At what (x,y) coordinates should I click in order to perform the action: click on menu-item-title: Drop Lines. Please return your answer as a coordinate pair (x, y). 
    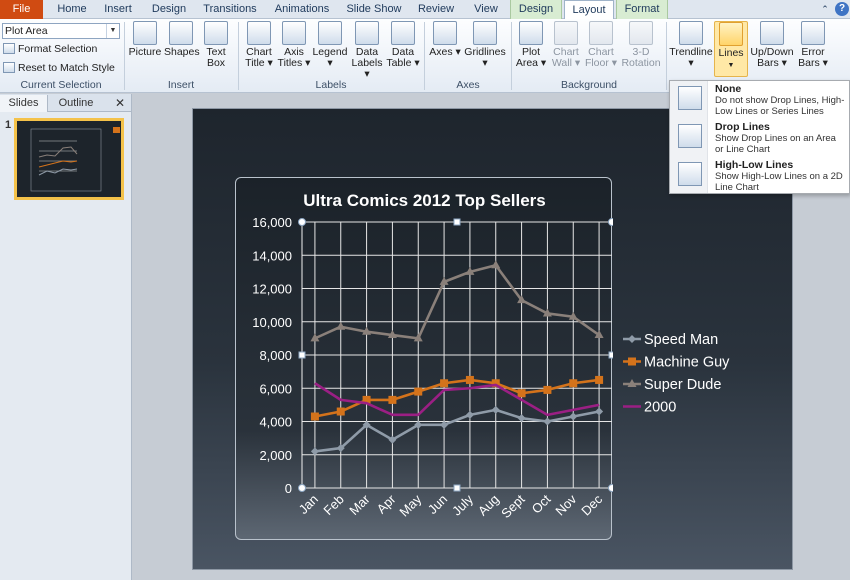
    Looking at the image, I should click on (742, 127).